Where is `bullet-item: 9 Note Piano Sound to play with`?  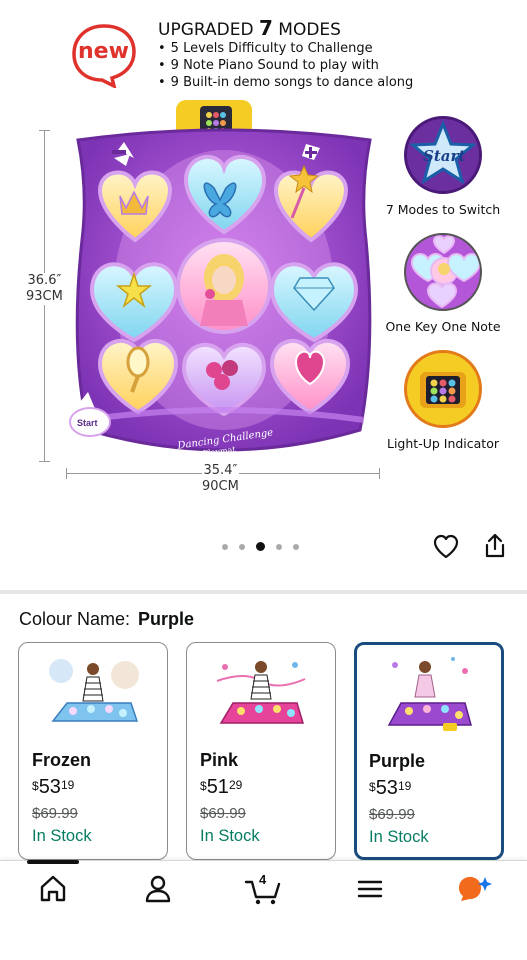 bullet-item: 9 Note Piano Sound to play with is located at coordinates (285, 65).